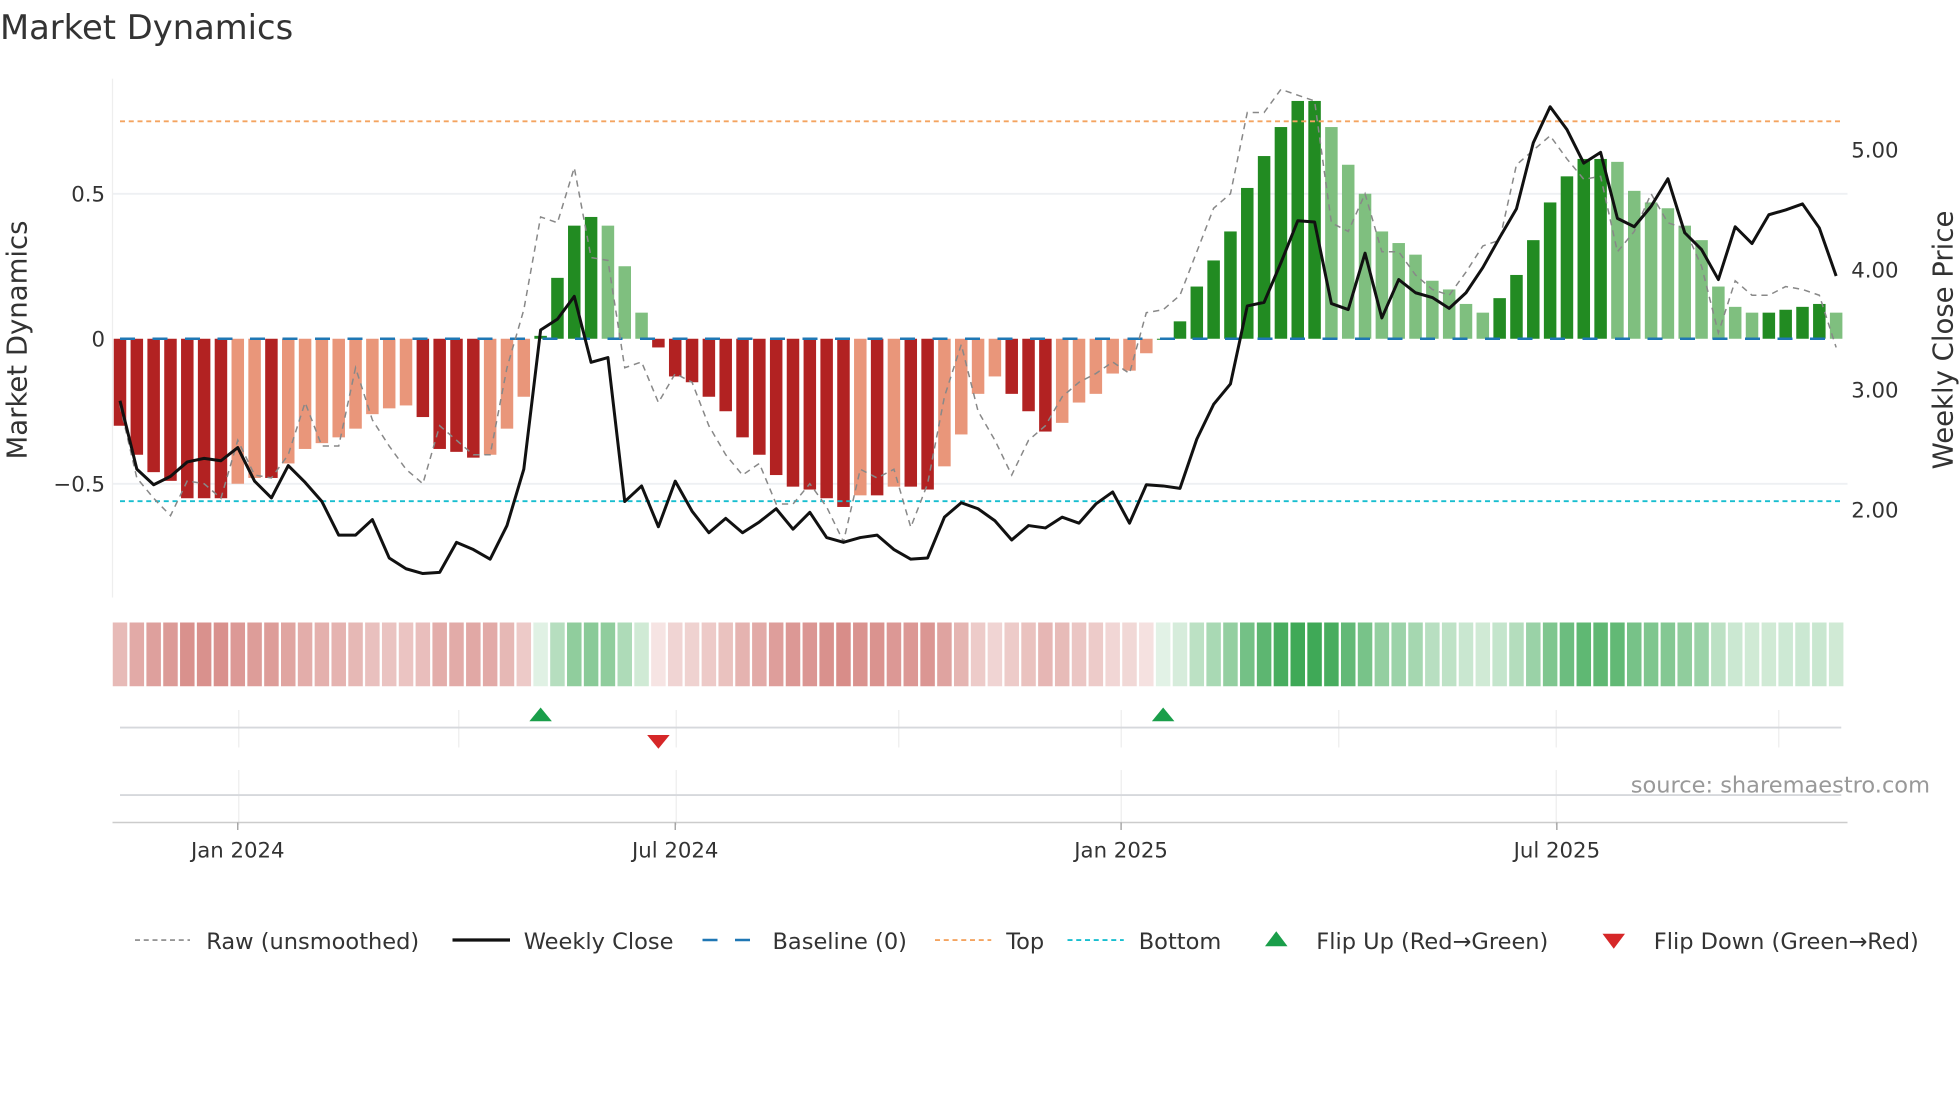  Describe the element at coordinates (1556, 851) in the screenshot. I see `x-tick-label: Jul 2025` at that location.